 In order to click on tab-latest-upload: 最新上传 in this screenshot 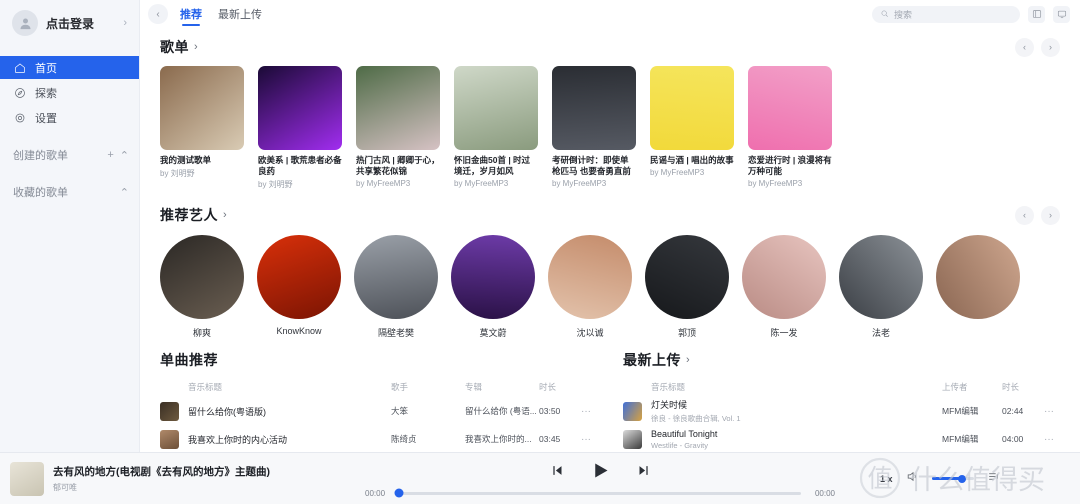, I will do `click(240, 14)`.